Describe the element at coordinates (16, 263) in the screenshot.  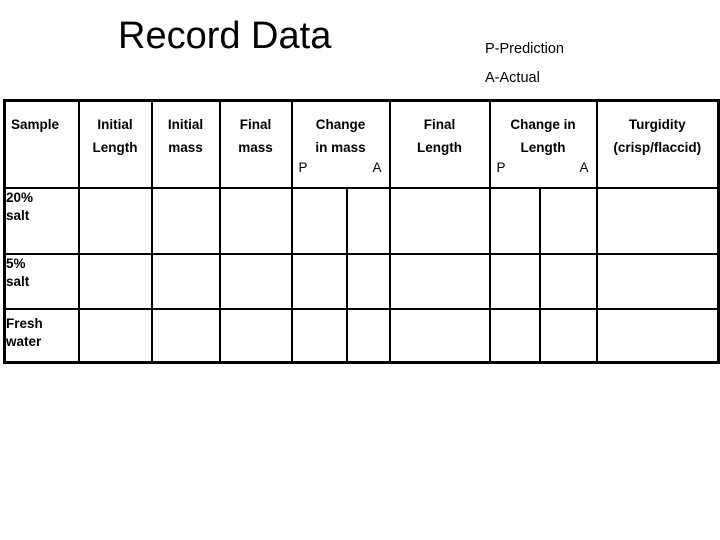
I see `row-label-line1: 5%` at that location.